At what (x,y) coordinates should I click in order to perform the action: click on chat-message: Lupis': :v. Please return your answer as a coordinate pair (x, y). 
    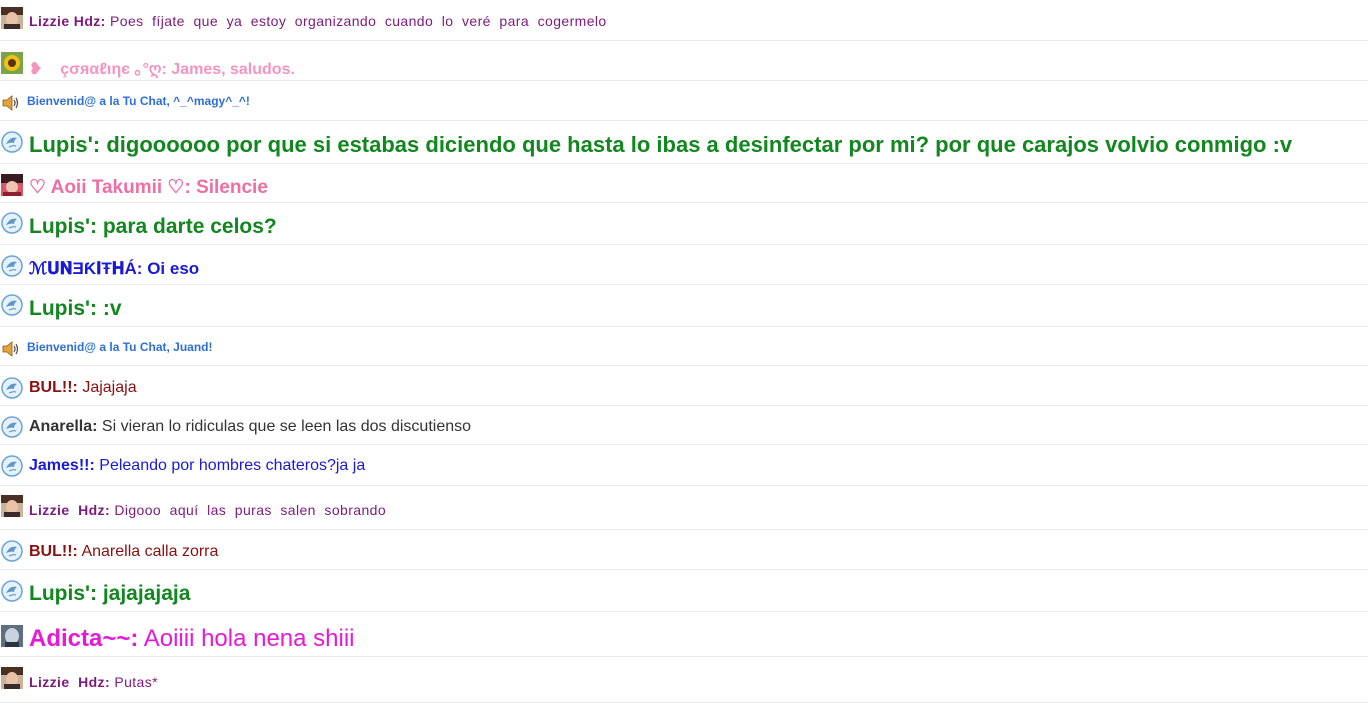
    Looking at the image, I should click on (684, 306).